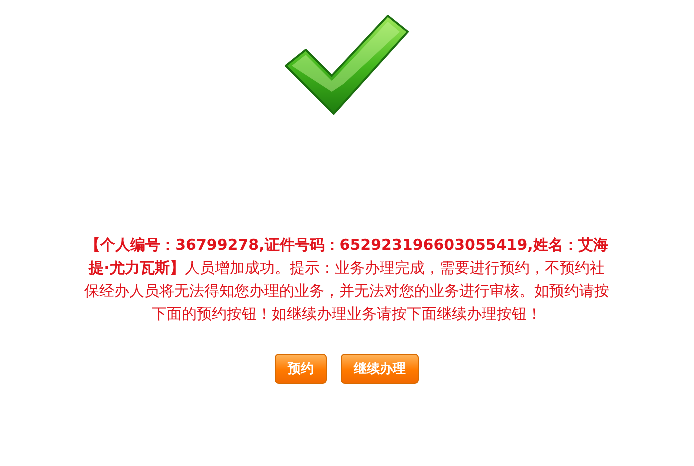 This screenshot has width=694, height=466. What do you see at coordinates (301, 369) in the screenshot?
I see `reserve-button: 预约` at bounding box center [301, 369].